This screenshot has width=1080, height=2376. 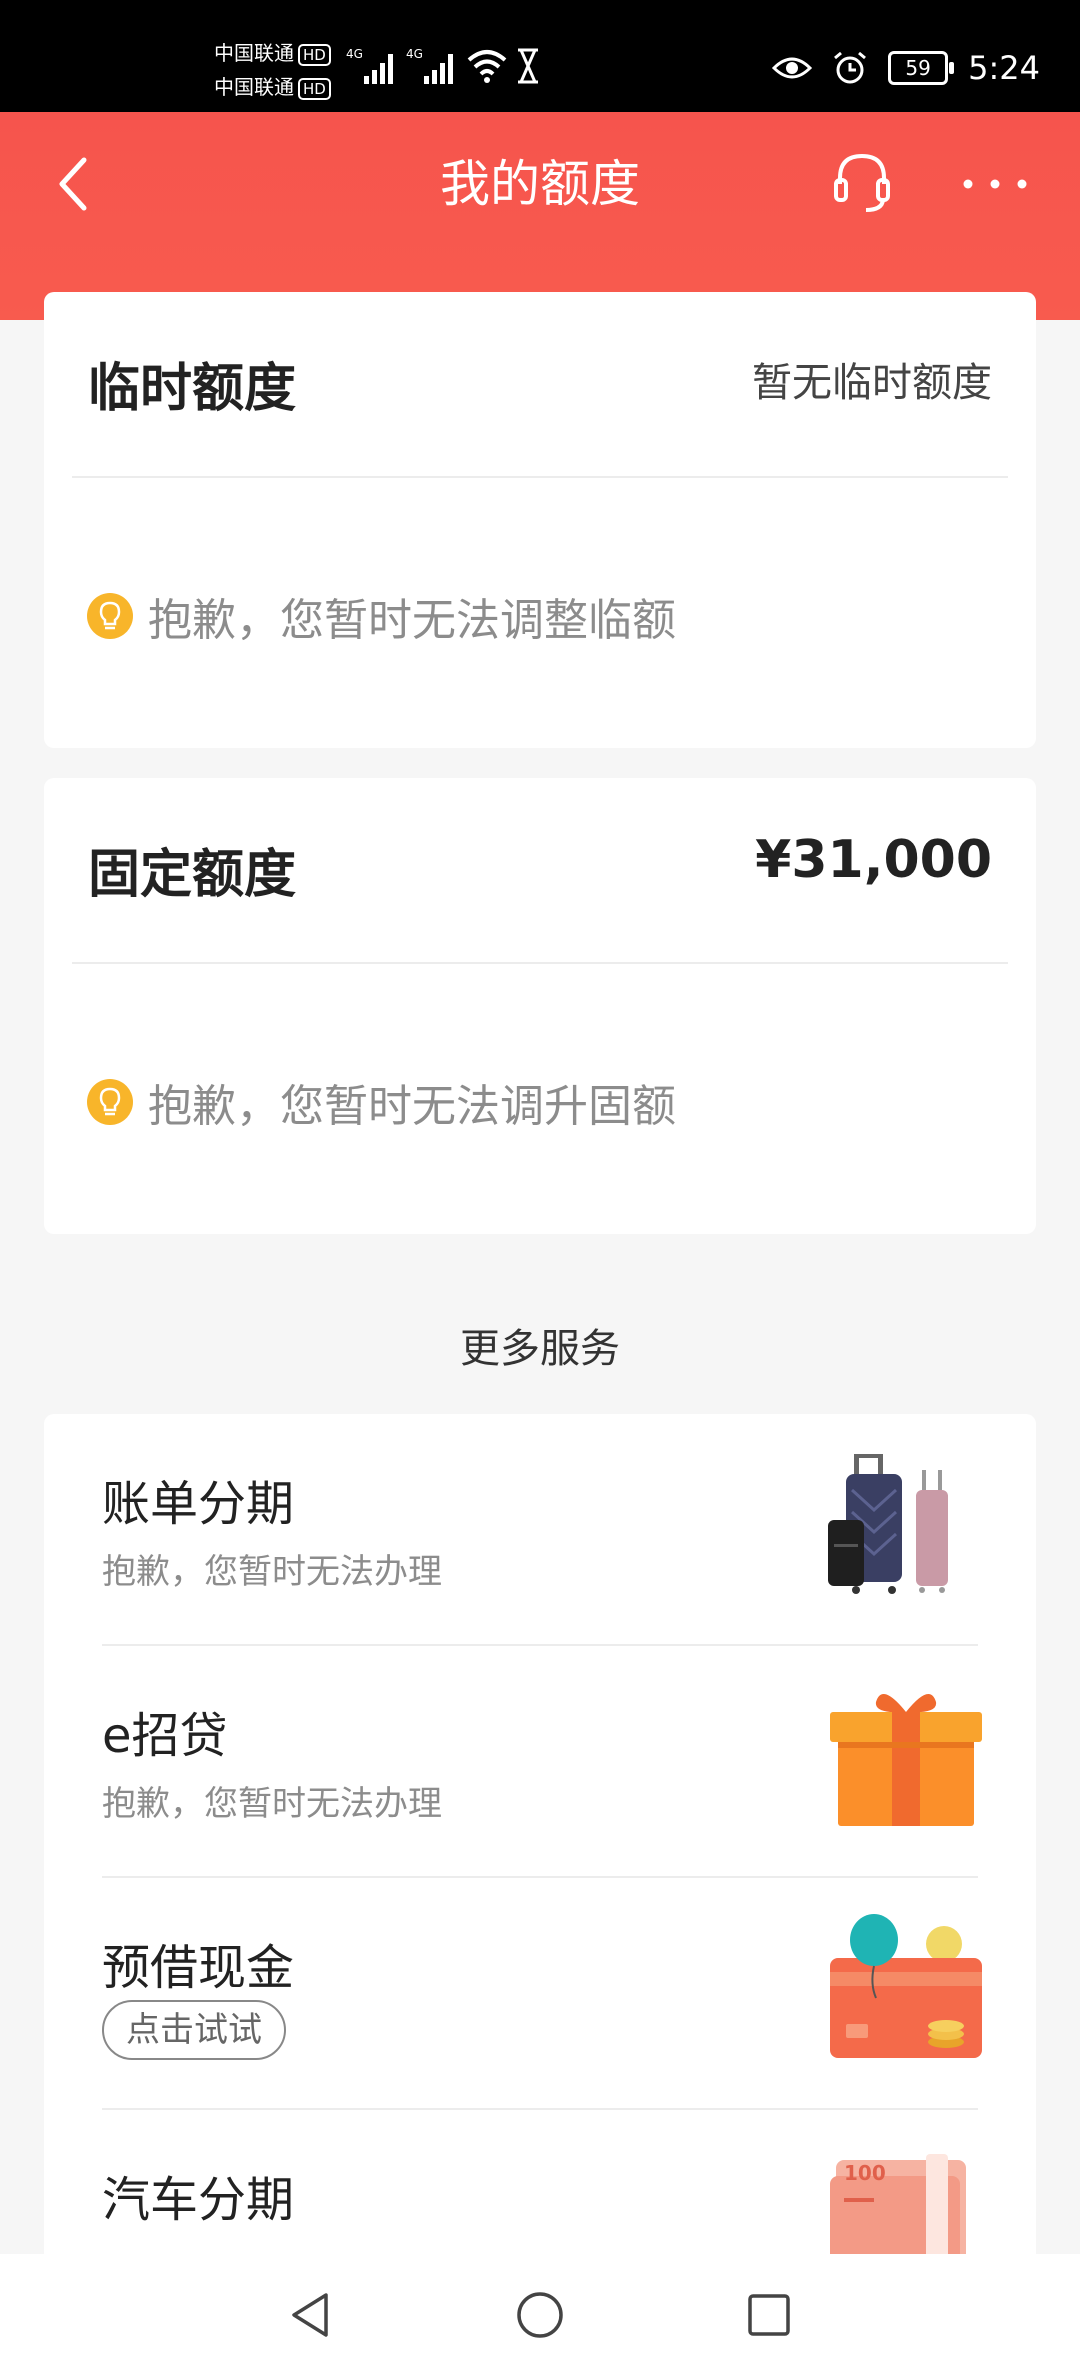 What do you see at coordinates (540, 184) in the screenshot?
I see `page-title: 我的额度` at bounding box center [540, 184].